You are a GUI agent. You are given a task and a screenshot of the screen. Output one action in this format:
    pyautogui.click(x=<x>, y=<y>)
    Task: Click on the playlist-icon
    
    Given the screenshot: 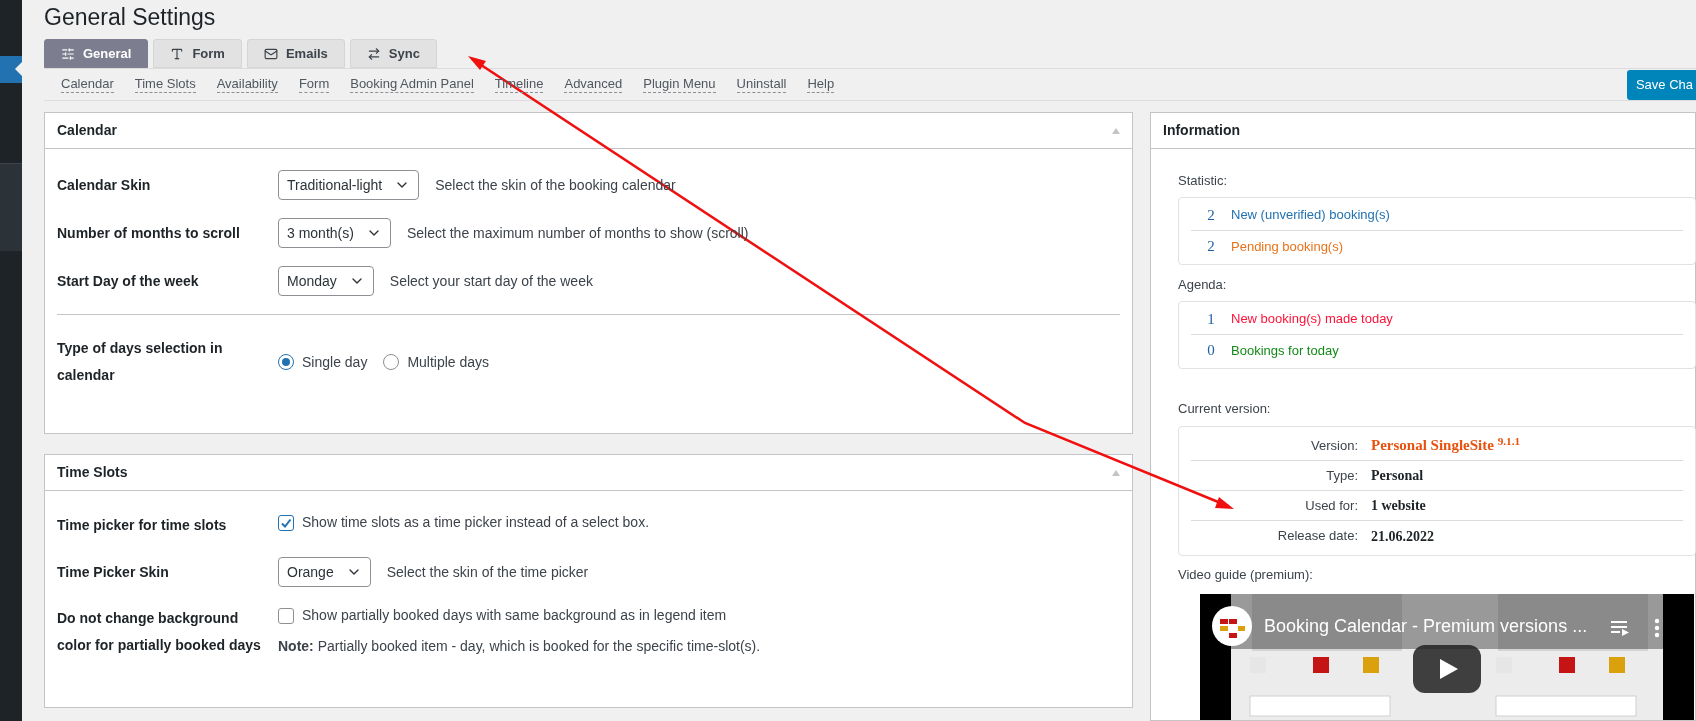 What is the action you would take?
    pyautogui.click(x=1620, y=628)
    